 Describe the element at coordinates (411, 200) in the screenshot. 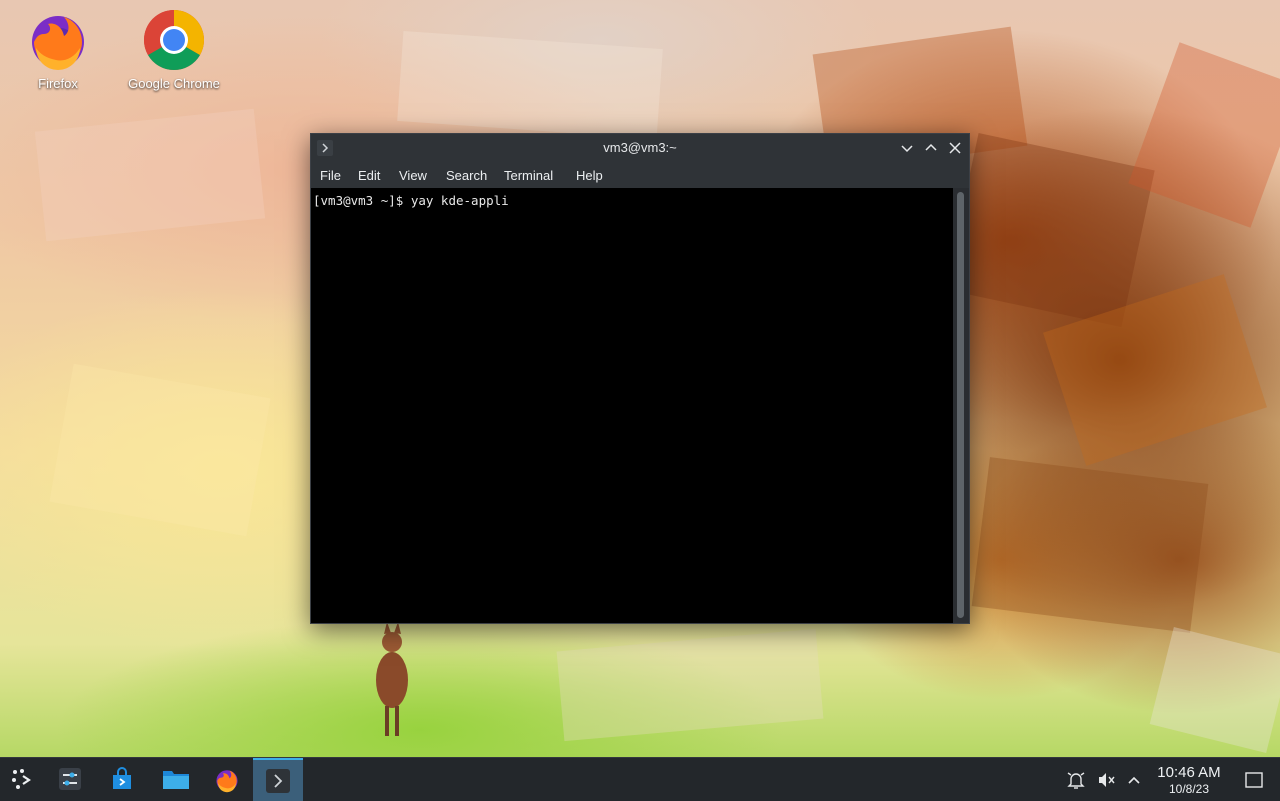

I see `terminal-line: [vm3@vm3 ~]$ yay kde-appli` at that location.